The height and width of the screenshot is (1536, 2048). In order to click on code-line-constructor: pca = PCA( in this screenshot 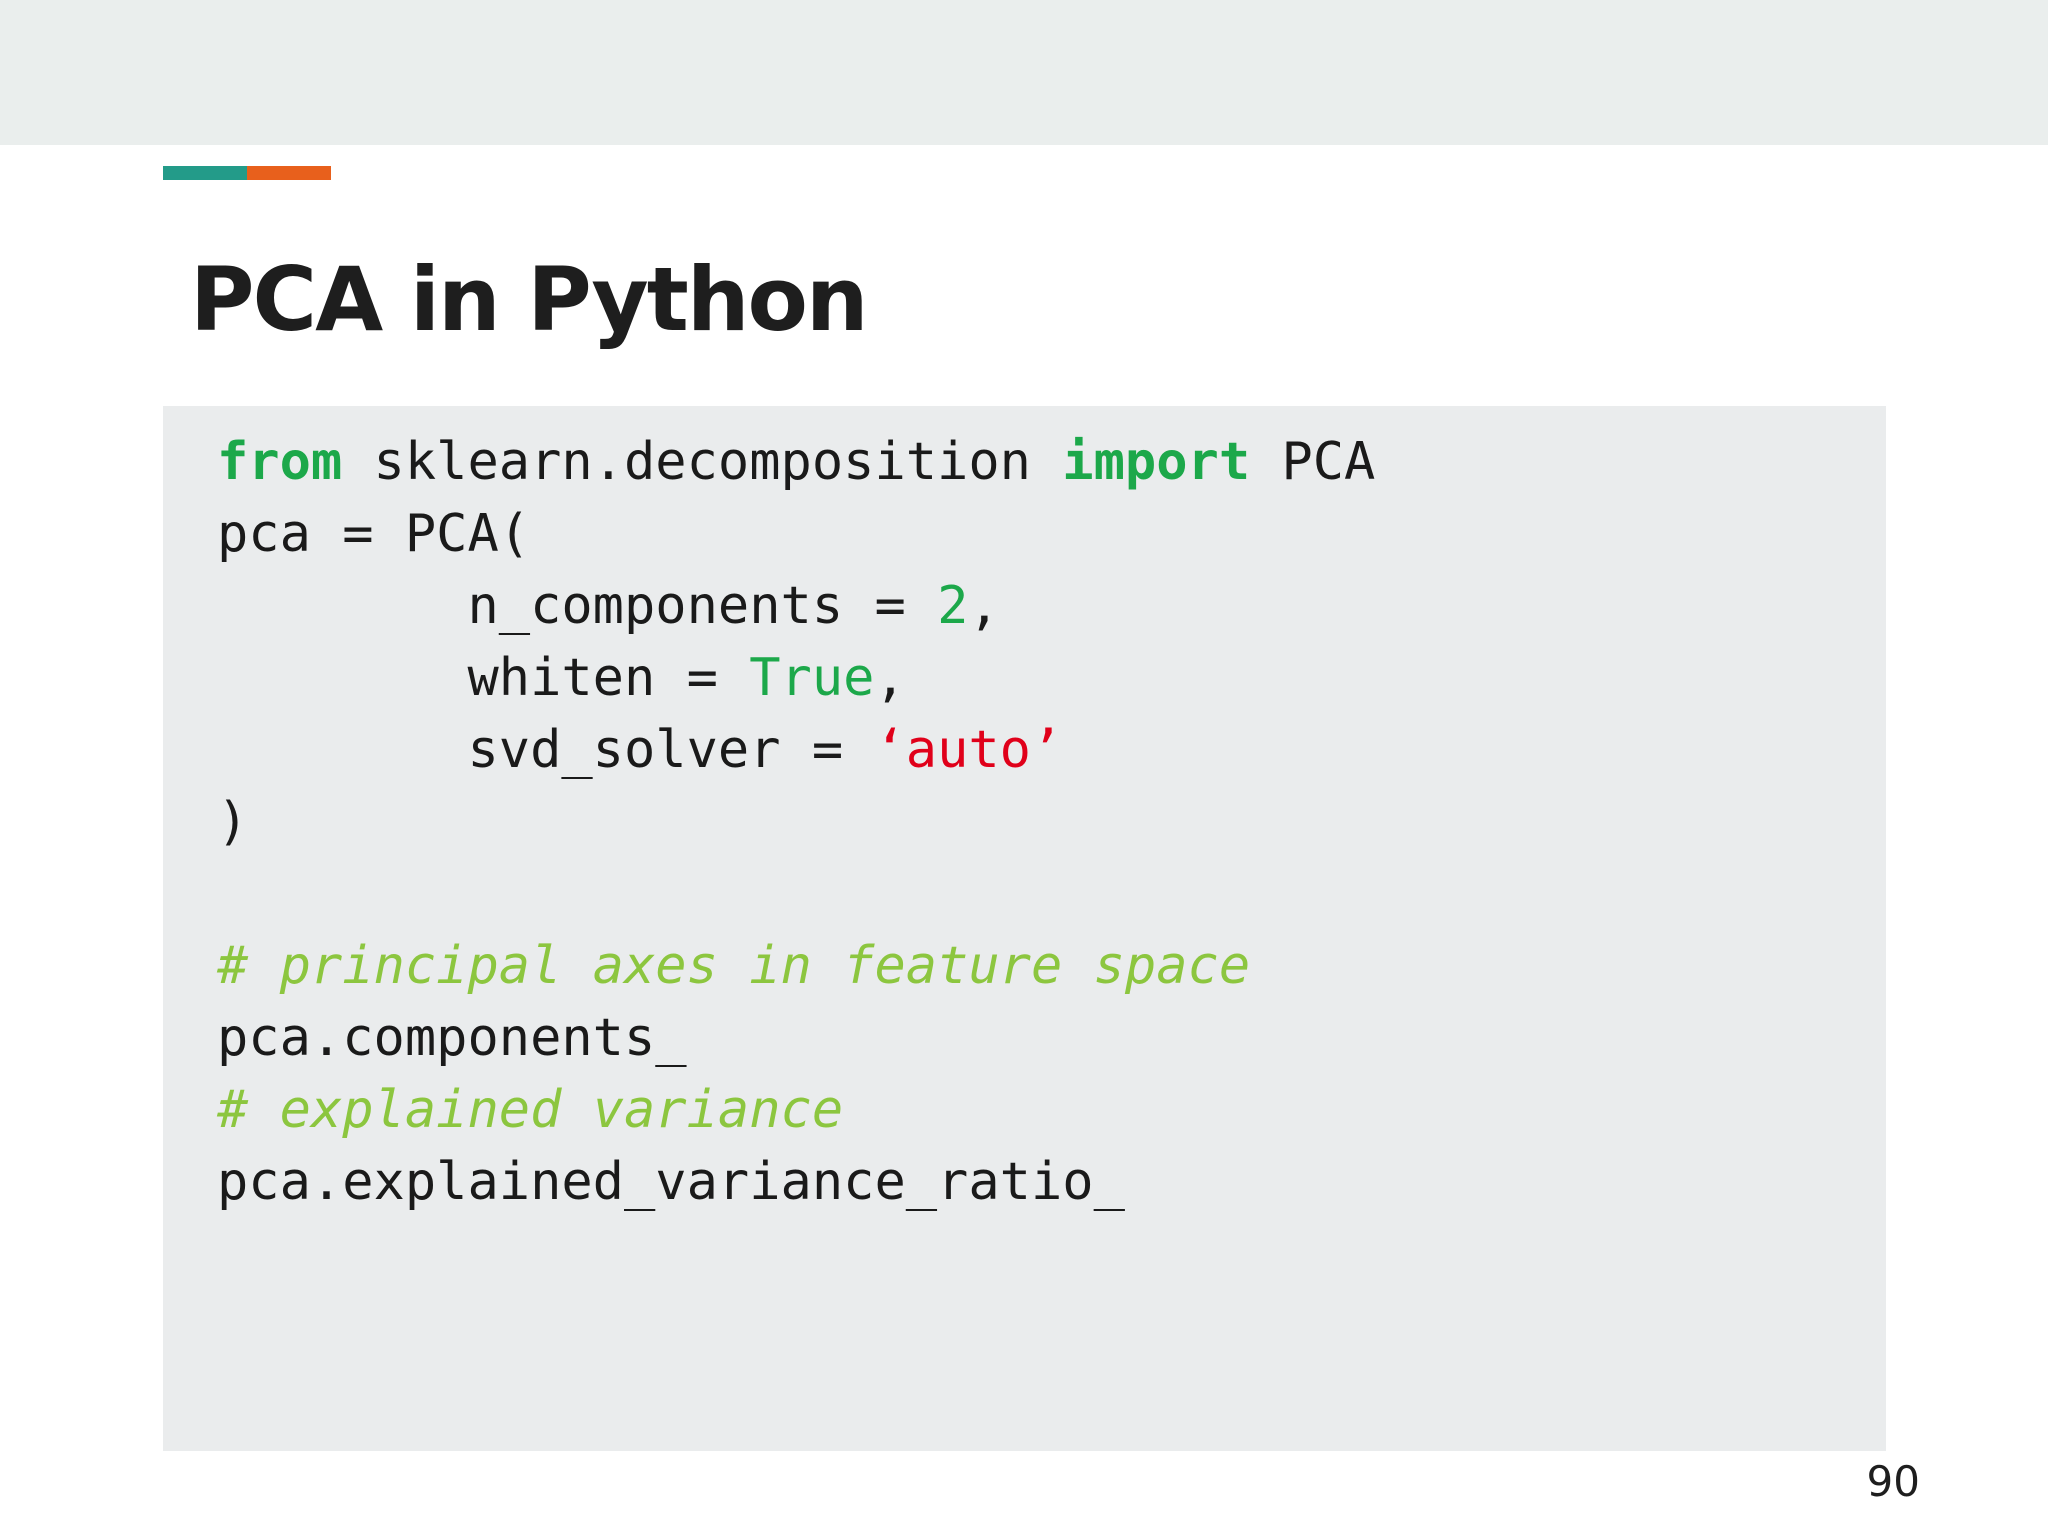, I will do `click(374, 534)`.